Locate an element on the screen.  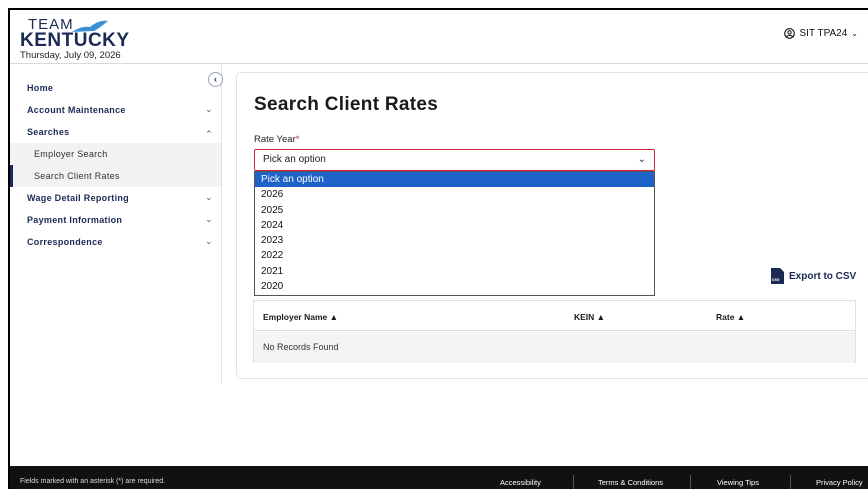
sidebar-item-search-client-rates: Search Client Rates is located at coordinates (115, 176).